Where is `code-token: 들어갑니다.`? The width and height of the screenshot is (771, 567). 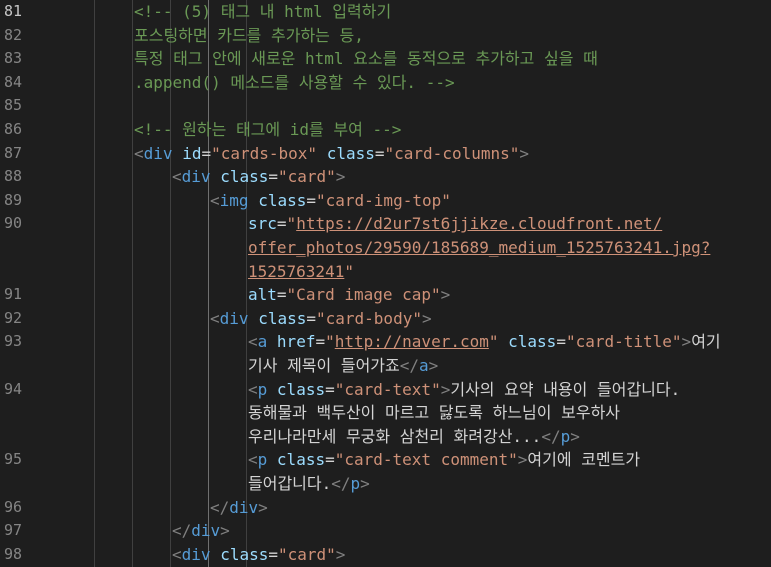
code-token: 들어갑니다. is located at coordinates (290, 483).